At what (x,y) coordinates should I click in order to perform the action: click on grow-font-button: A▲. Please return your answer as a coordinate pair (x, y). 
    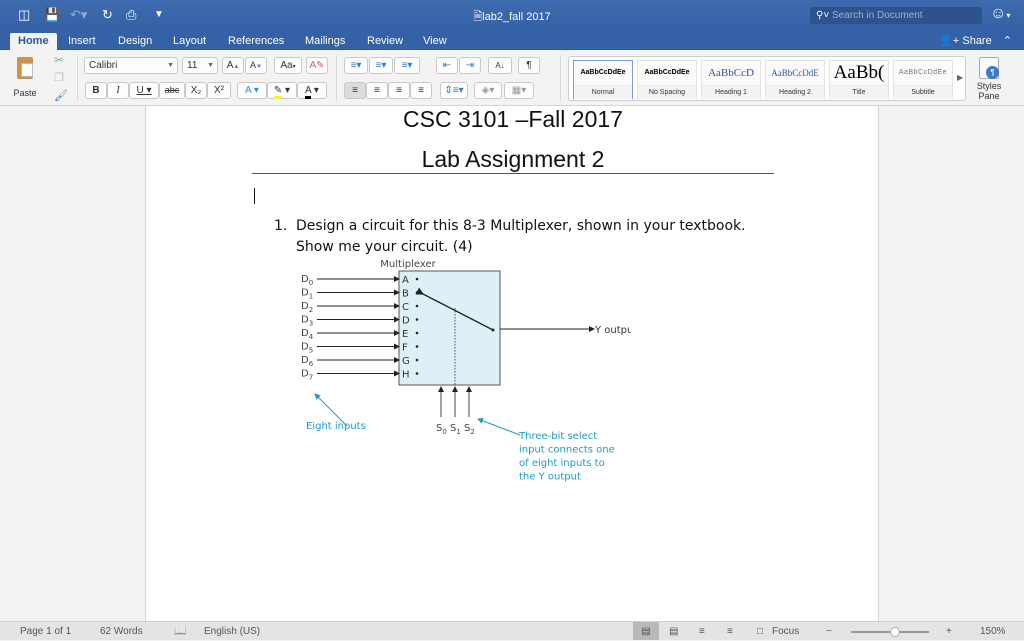
    Looking at the image, I should click on (233, 65).